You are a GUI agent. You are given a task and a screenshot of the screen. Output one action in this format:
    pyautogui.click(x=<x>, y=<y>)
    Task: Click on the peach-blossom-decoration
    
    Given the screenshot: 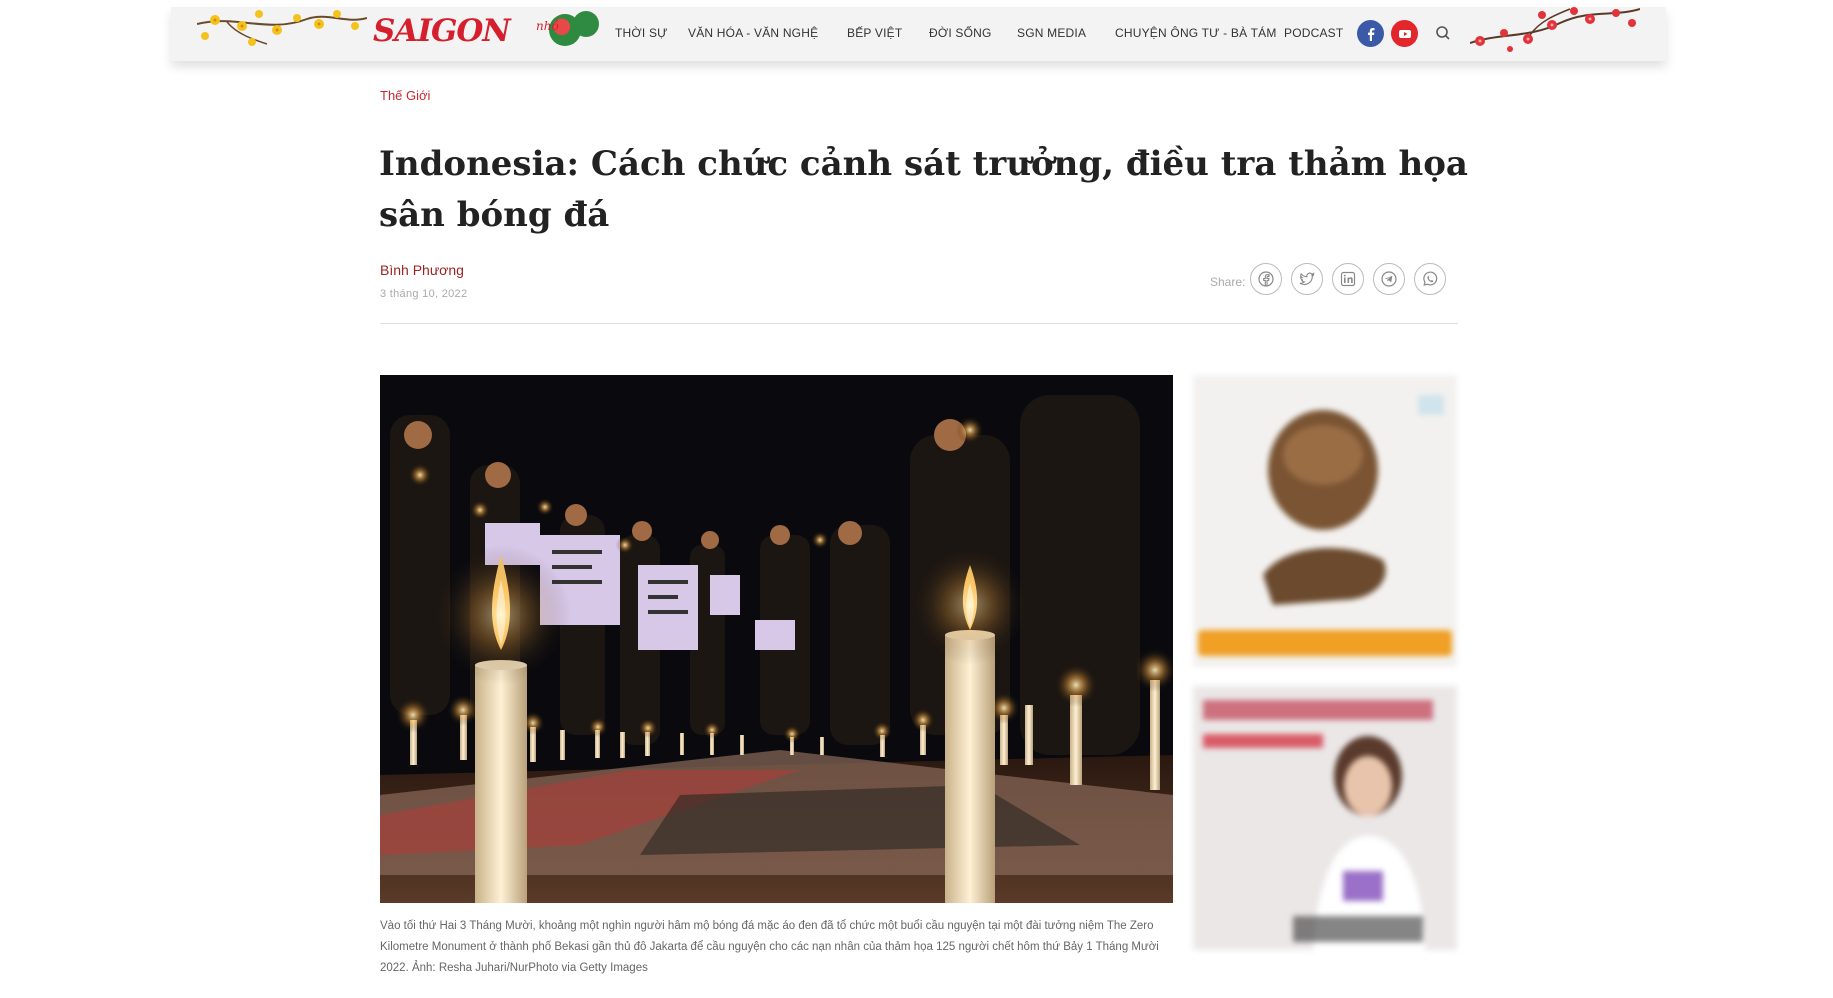 What is the action you would take?
    pyautogui.click(x=1555, y=29)
    